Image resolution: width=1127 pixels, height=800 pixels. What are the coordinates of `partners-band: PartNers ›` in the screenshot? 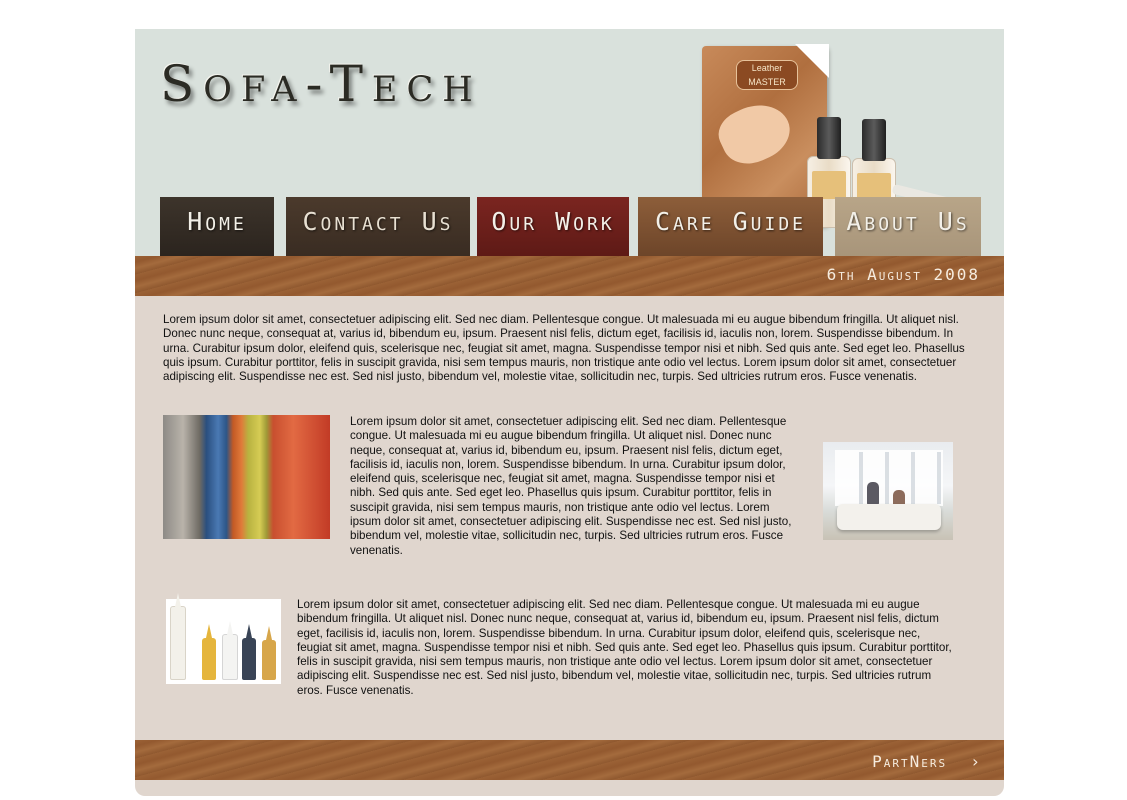 It's located at (569, 760).